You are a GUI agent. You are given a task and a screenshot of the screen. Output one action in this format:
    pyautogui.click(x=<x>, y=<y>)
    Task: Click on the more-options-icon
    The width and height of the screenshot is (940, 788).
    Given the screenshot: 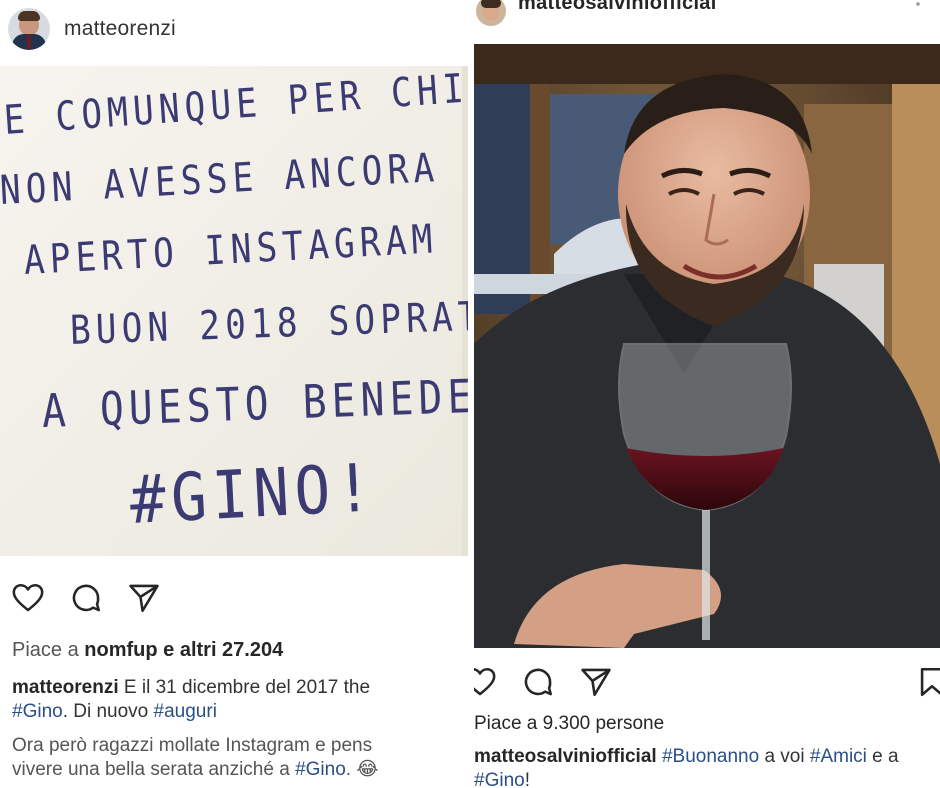 What is the action you would take?
    pyautogui.click(x=918, y=8)
    